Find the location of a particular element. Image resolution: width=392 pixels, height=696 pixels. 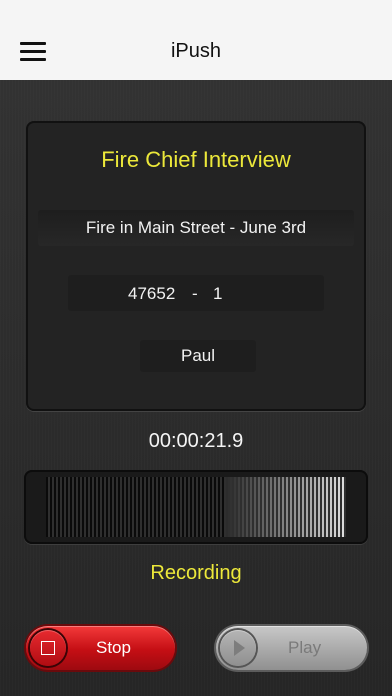

play-icon is located at coordinates (239, 648).